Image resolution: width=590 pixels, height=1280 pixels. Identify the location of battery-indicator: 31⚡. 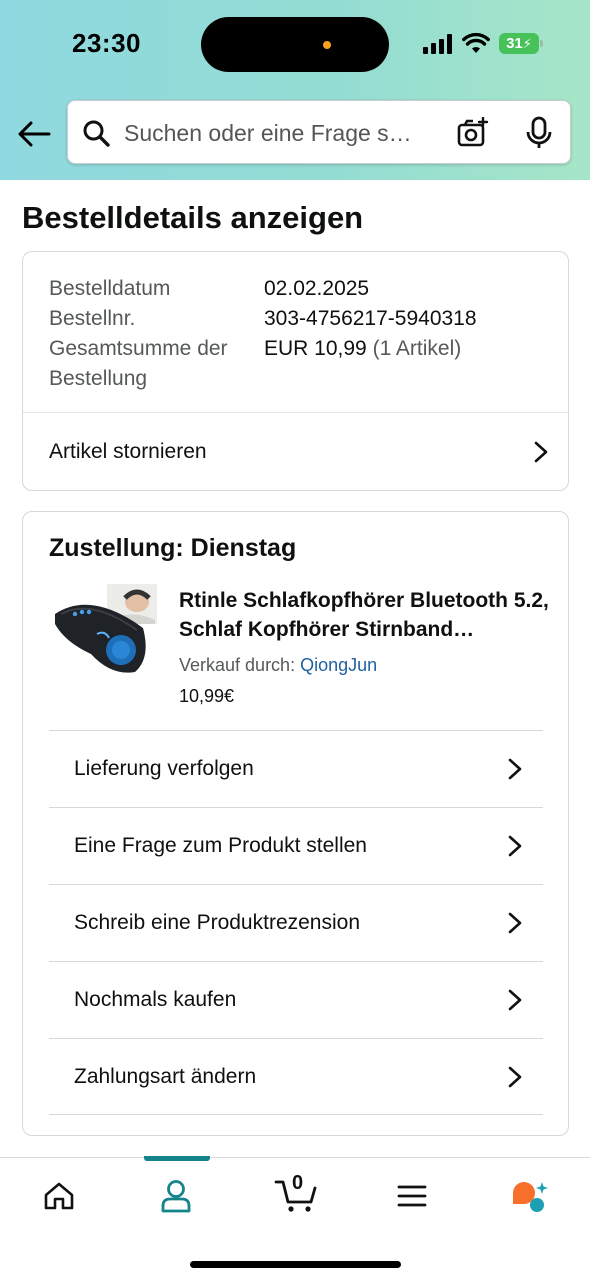
(521, 43).